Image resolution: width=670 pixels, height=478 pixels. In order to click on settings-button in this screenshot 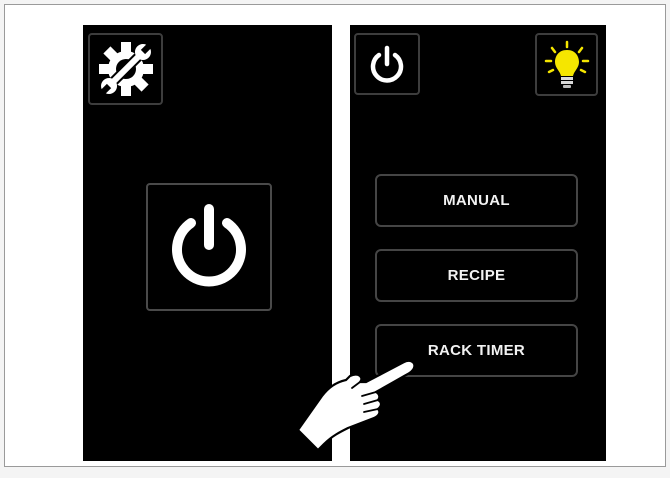, I will do `click(125, 69)`.